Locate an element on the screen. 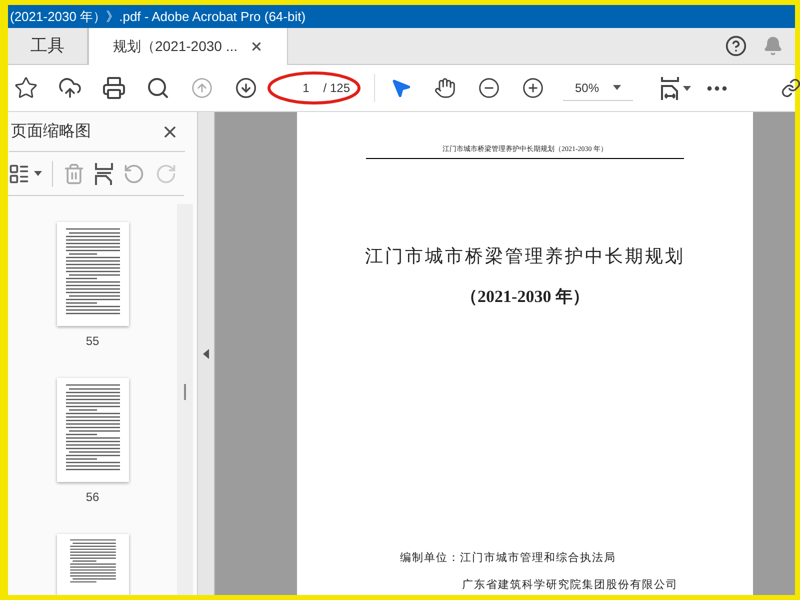  search-icon is located at coordinates (158, 88).